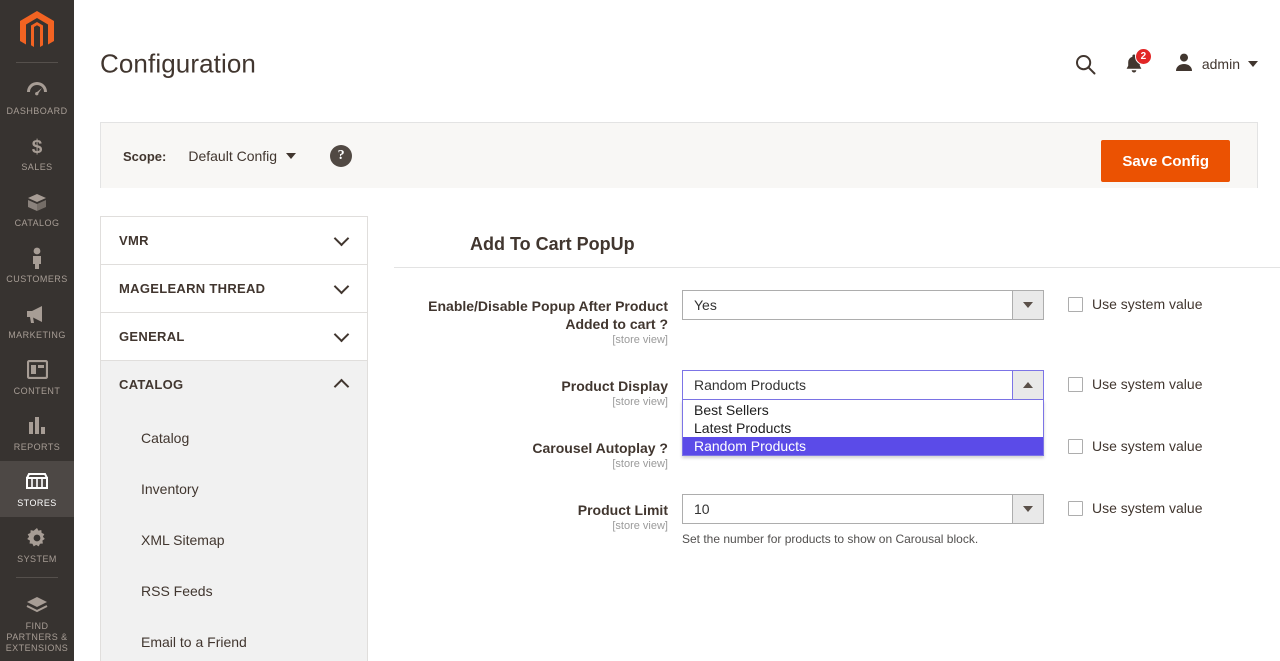 The image size is (1280, 661). I want to click on config-subitem-xml-sitemap: XML Sitemap, so click(234, 539).